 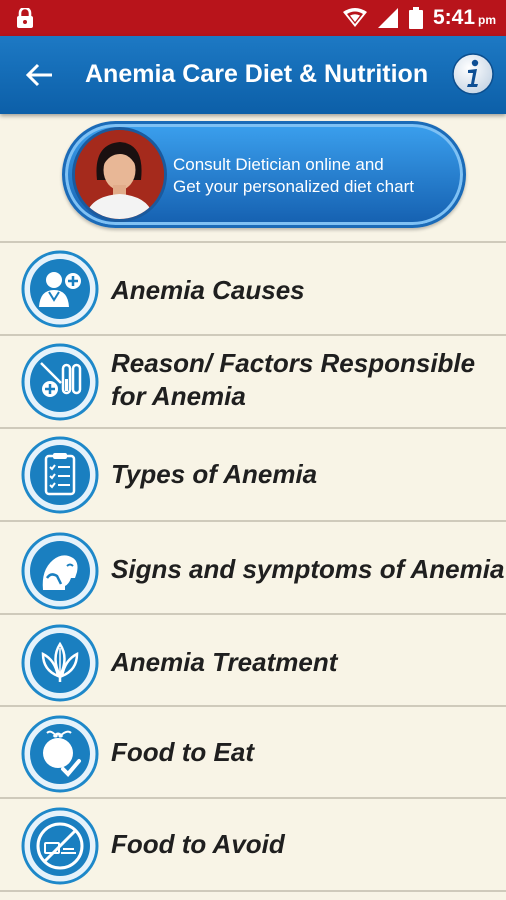 What do you see at coordinates (60, 475) in the screenshot?
I see `clipboard-checklist-icon` at bounding box center [60, 475].